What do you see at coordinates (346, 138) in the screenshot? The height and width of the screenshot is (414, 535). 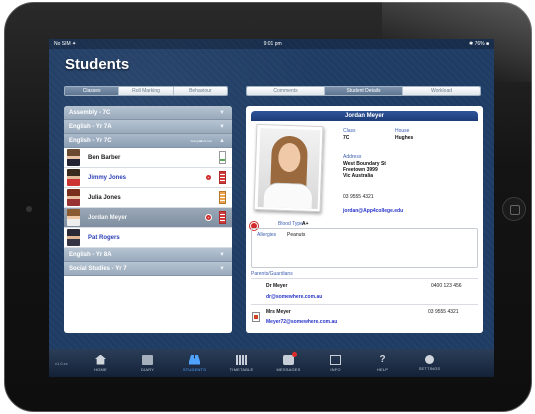 I see `class-value: 7C` at bounding box center [346, 138].